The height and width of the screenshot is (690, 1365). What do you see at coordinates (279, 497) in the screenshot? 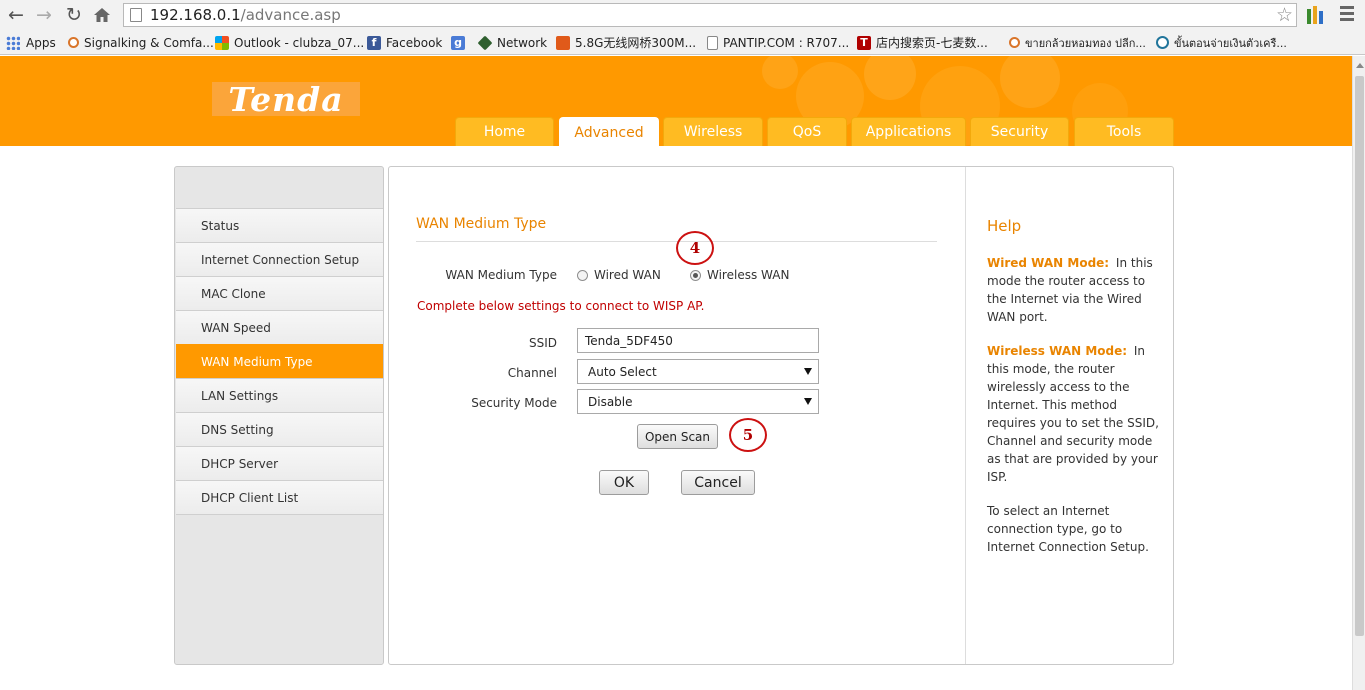
I see `sidebar-item-dhcp-client-list: DHCP Client List` at bounding box center [279, 497].